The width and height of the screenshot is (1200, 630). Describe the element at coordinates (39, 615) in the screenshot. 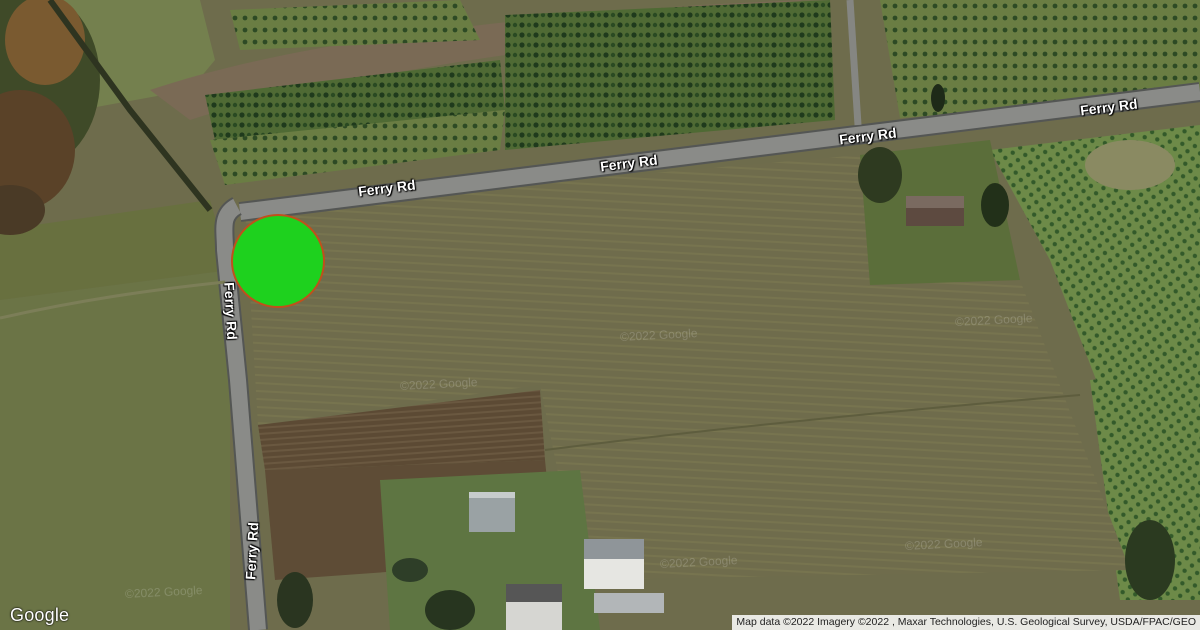

I see `google-logo: Google` at that location.